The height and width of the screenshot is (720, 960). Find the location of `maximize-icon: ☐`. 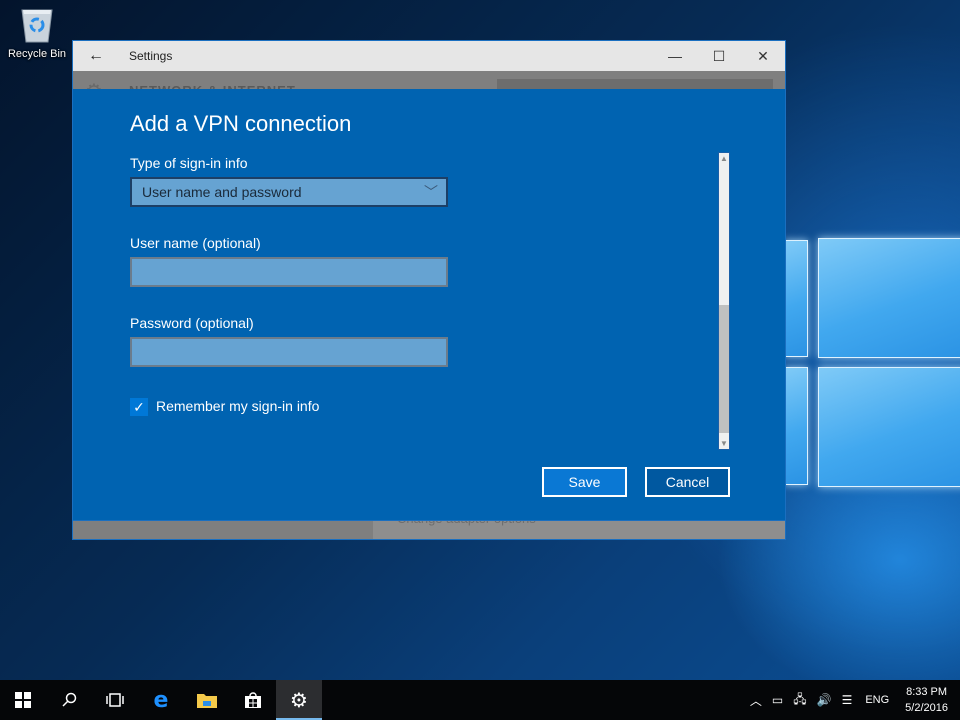

maximize-icon: ☐ is located at coordinates (719, 55).